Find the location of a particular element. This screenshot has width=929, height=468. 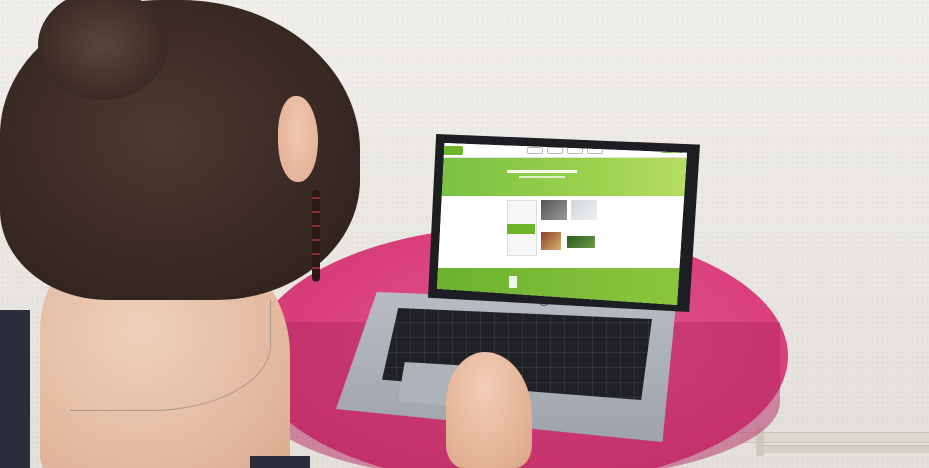

laptop-screen is located at coordinates (562, 224).